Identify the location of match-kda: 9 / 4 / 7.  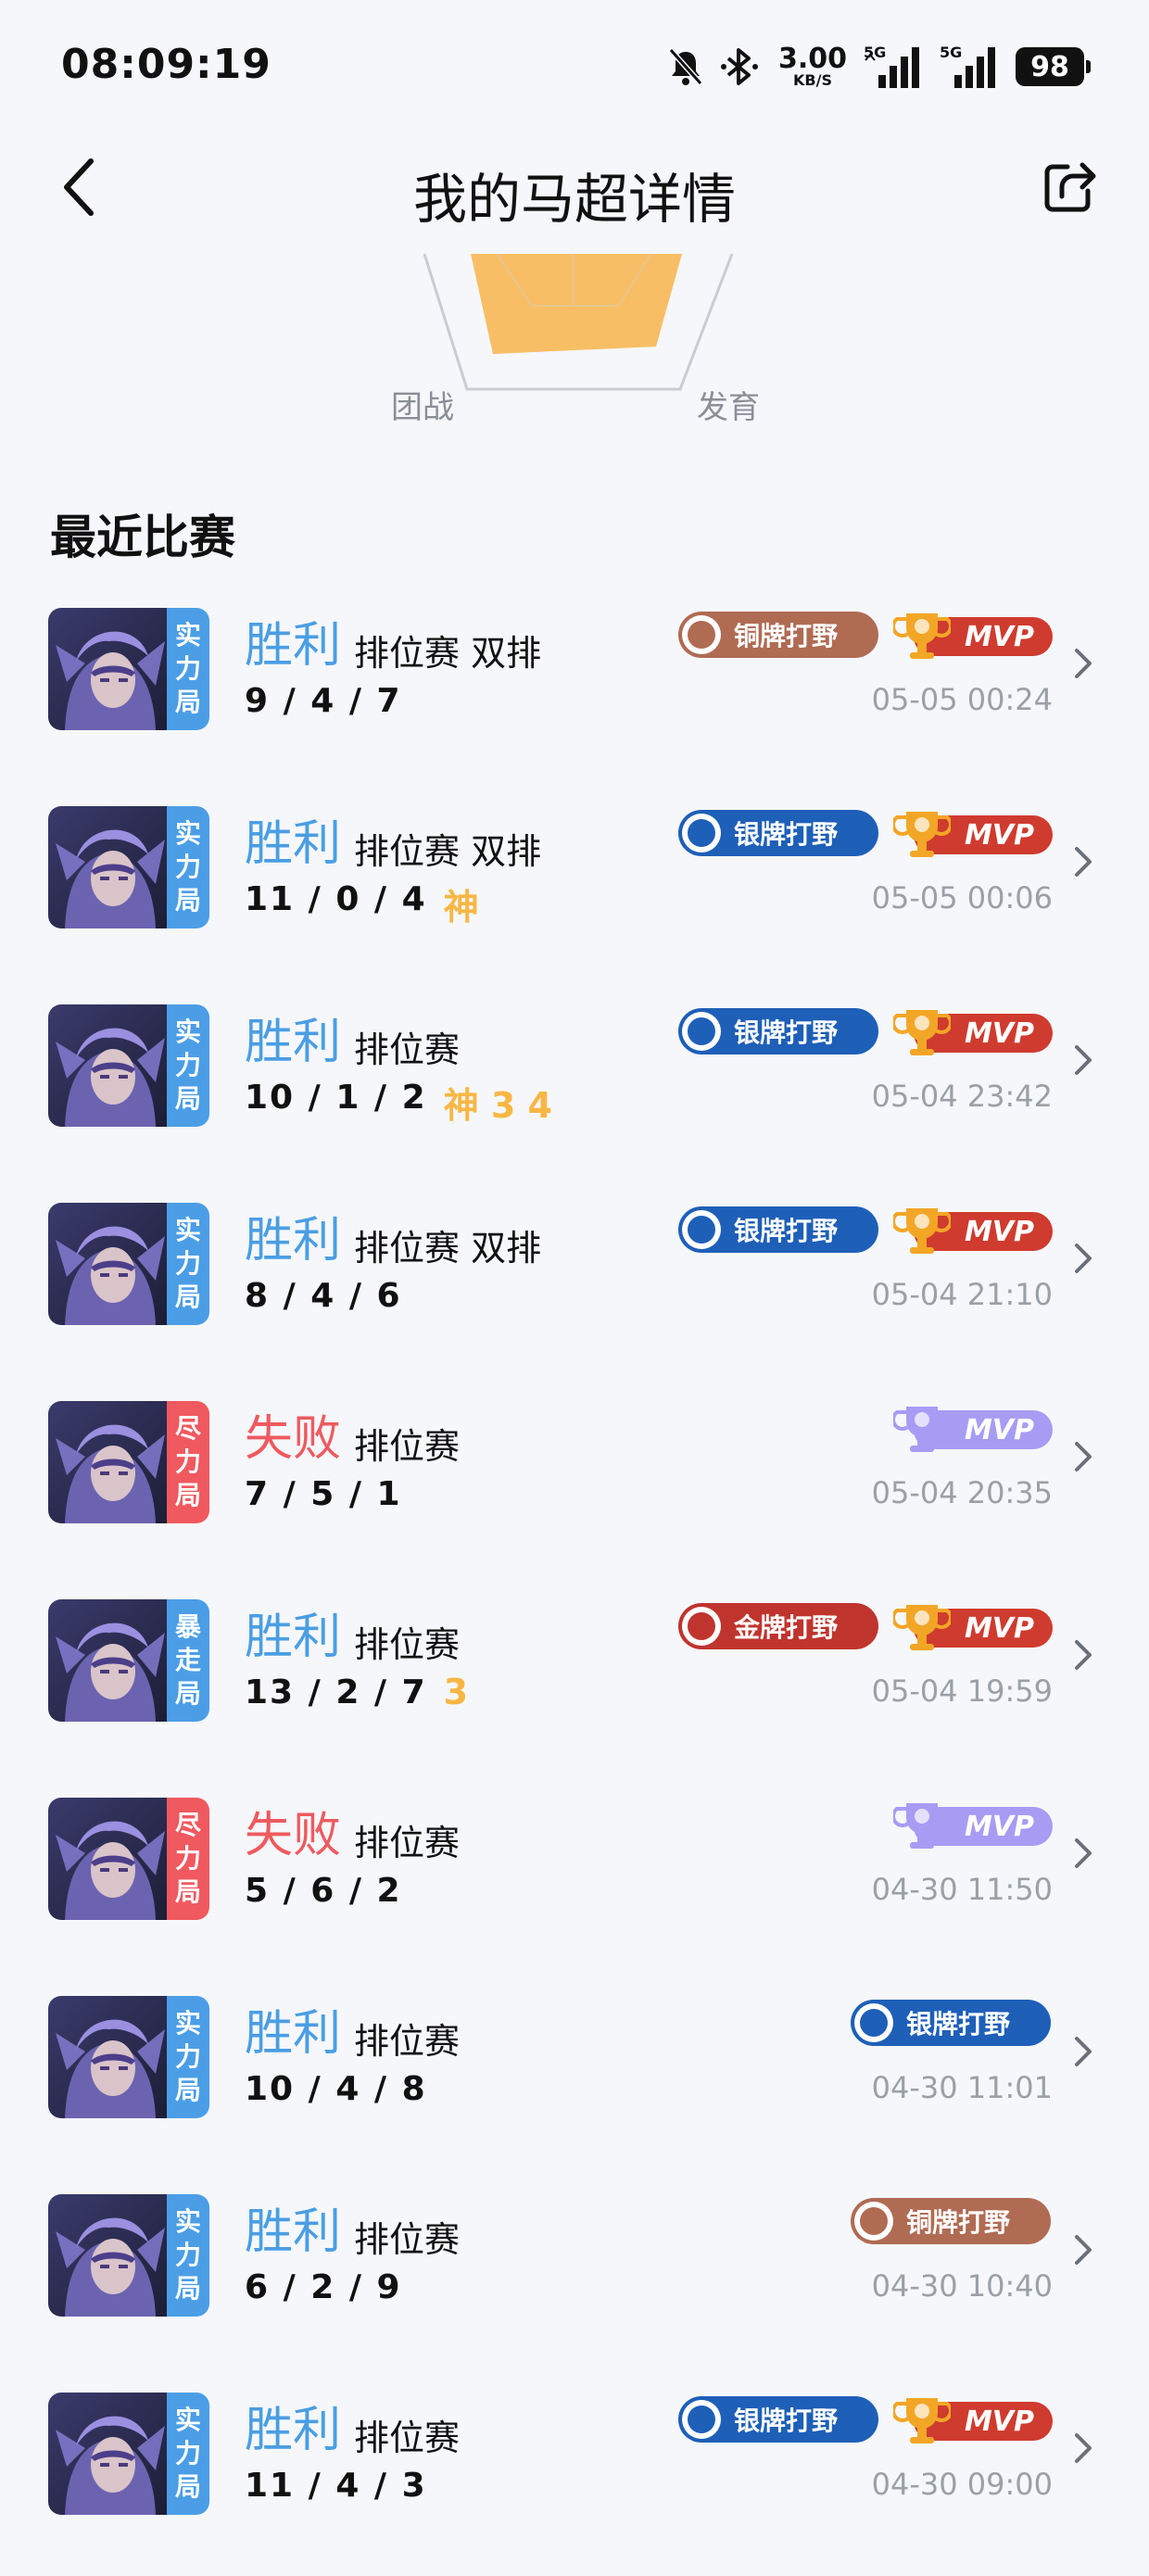
(323, 701).